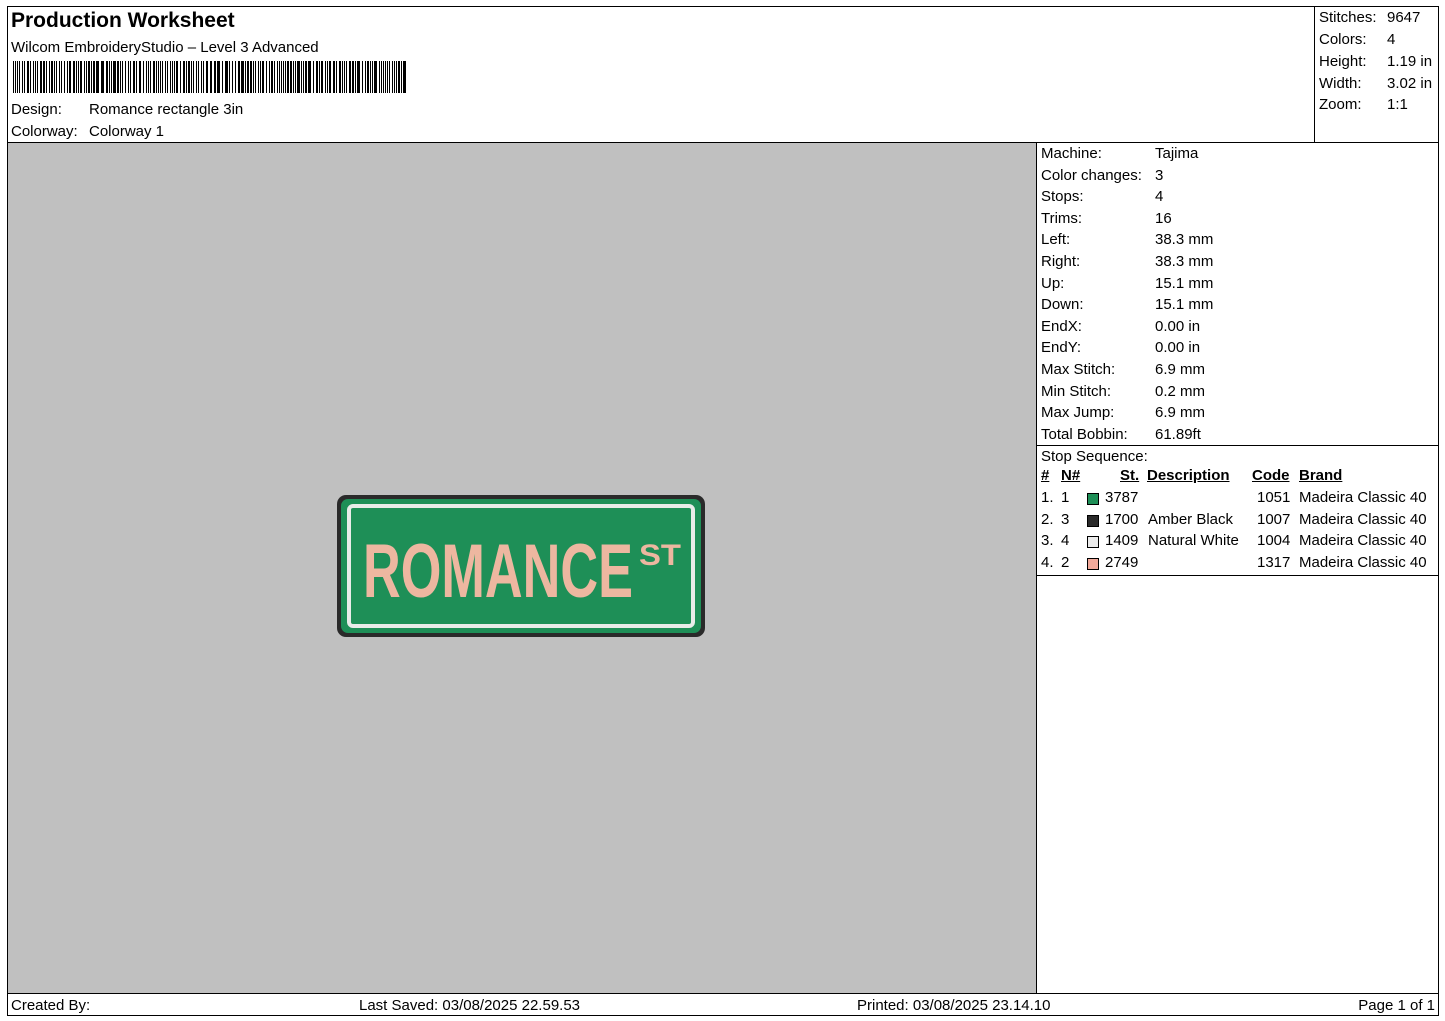 The height and width of the screenshot is (1021, 1445). I want to click on machine-row: Right: 38.3 mm, so click(1127, 261).